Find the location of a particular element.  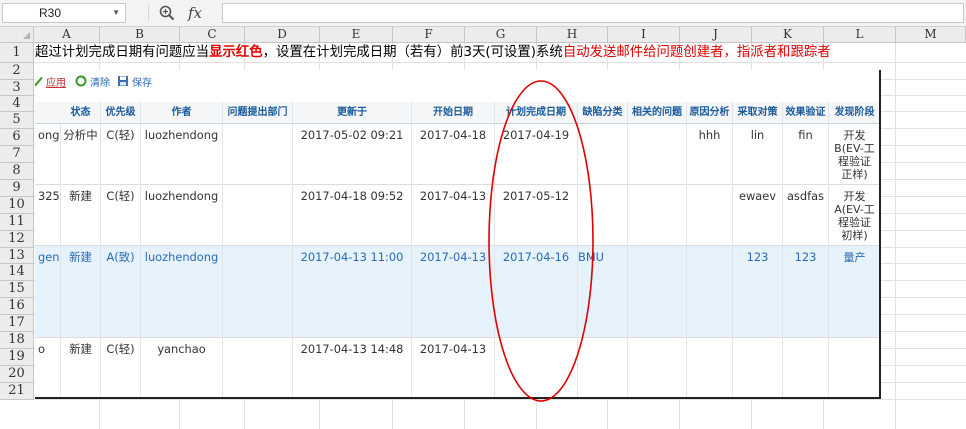

table-header-cell: 效果验证 is located at coordinates (806, 113).